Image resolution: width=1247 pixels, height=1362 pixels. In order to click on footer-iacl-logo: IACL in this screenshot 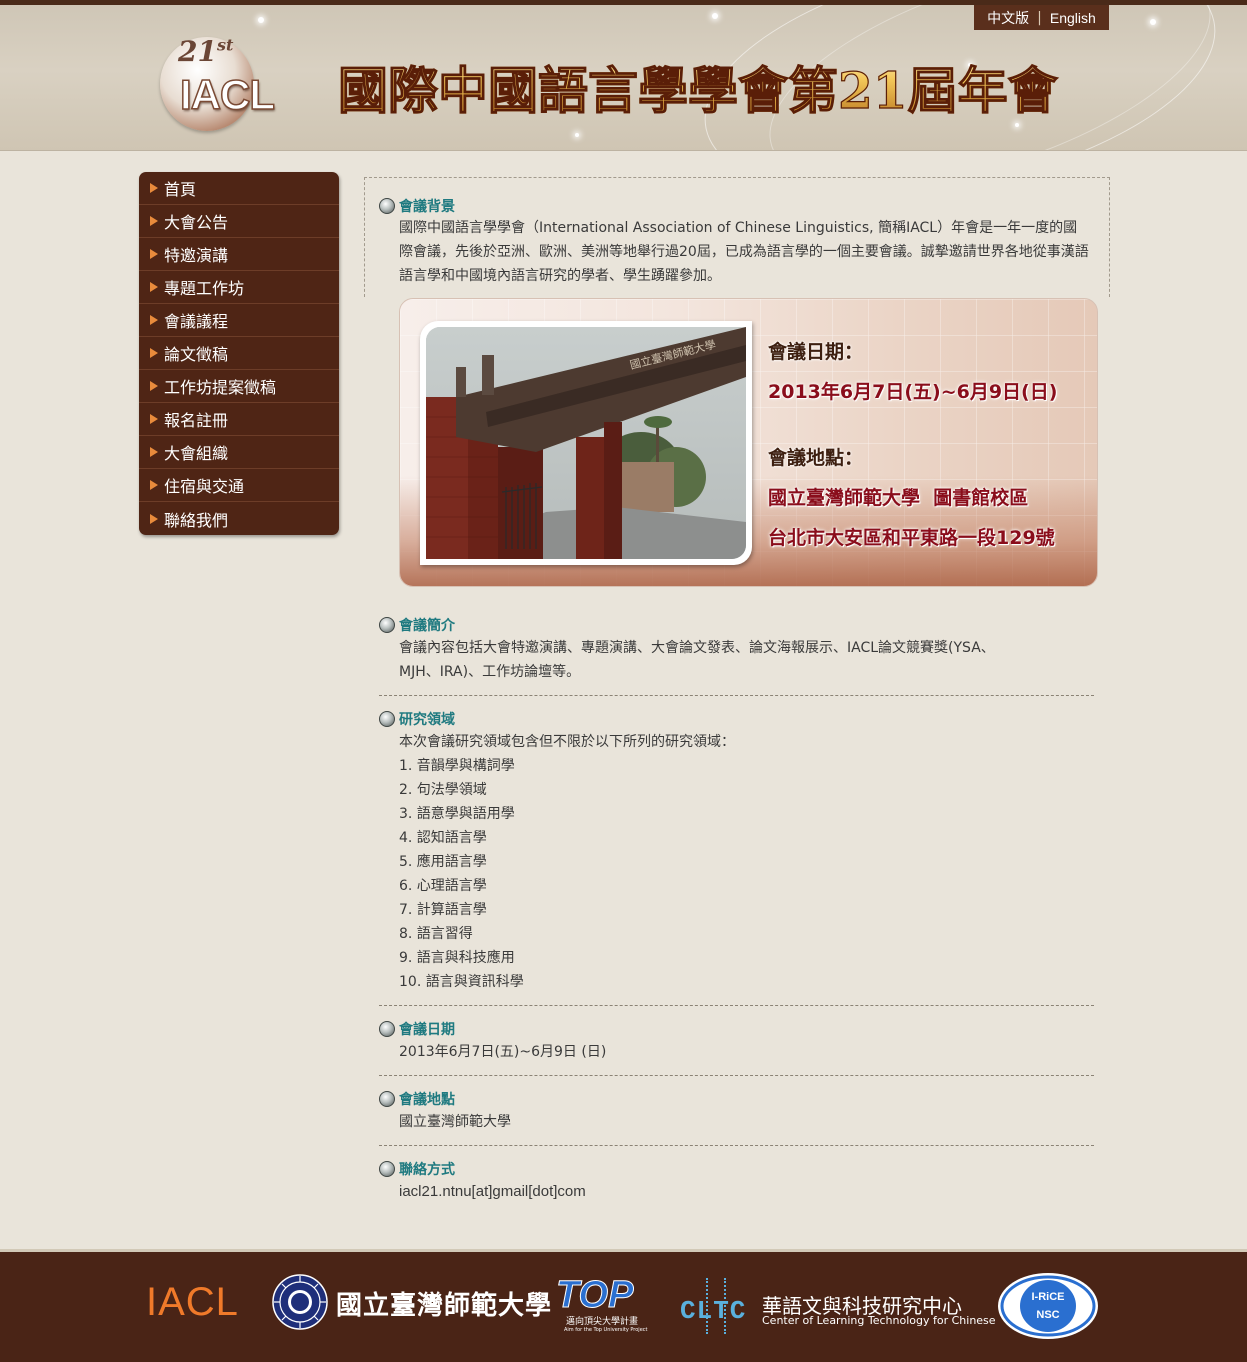, I will do `click(192, 1302)`.